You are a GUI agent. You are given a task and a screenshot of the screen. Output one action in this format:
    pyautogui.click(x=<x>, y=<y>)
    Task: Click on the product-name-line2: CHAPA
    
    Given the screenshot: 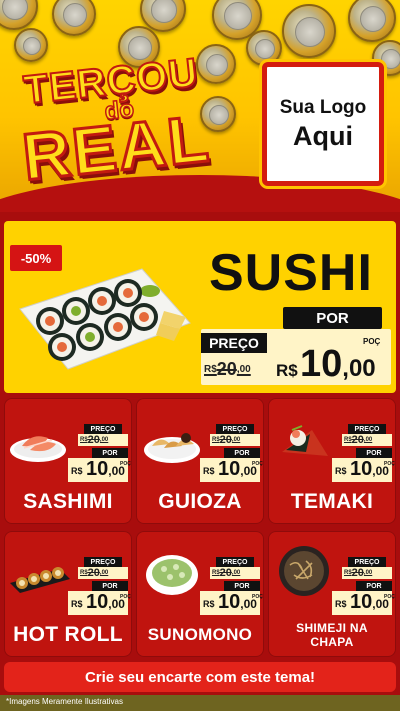 What is the action you would take?
    pyautogui.click(x=332, y=642)
    